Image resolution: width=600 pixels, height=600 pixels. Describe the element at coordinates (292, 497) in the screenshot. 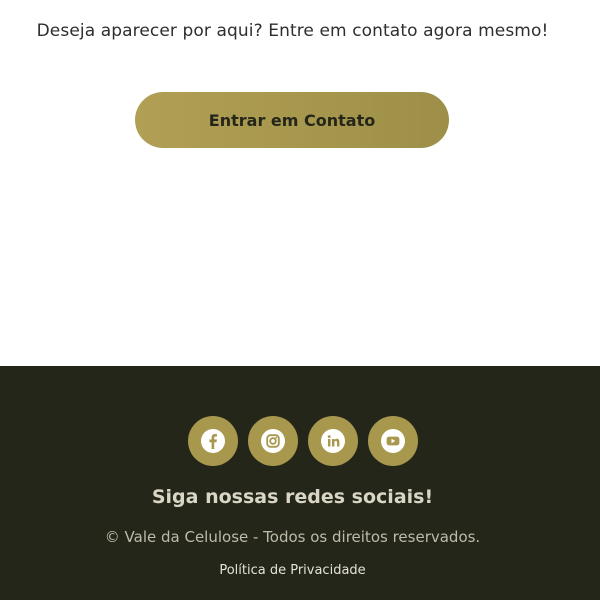

I see `follow-title: Siga nossas redes sociais!` at that location.